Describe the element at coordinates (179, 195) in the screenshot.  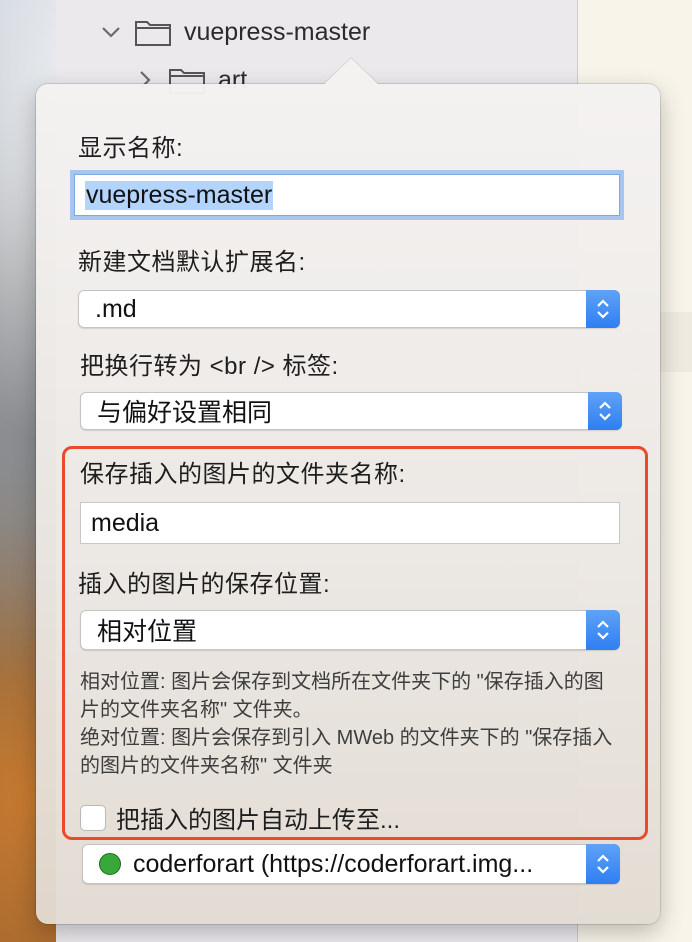
I see `display-name-value: vuepress-master` at that location.